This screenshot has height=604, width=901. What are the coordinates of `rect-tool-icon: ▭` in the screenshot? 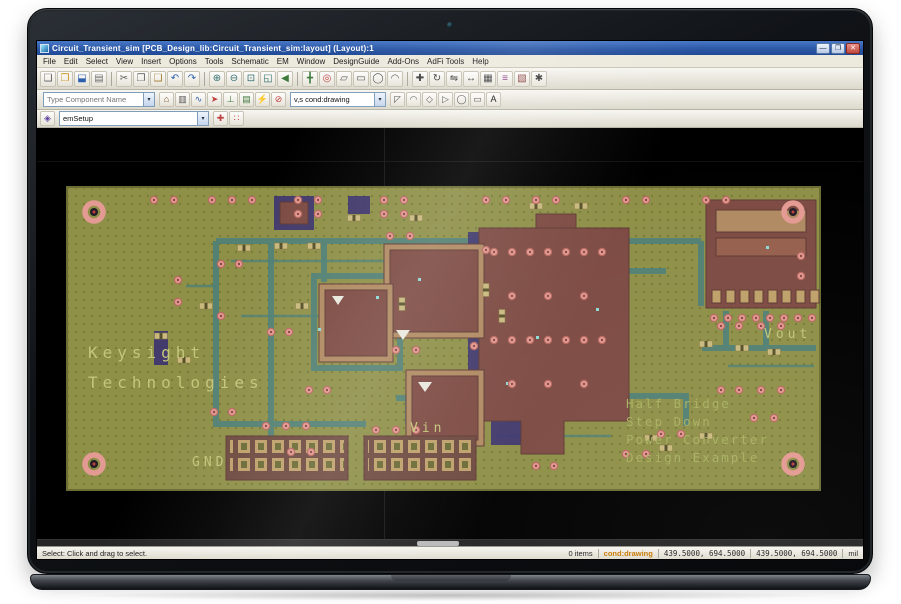 It's located at (477, 99).